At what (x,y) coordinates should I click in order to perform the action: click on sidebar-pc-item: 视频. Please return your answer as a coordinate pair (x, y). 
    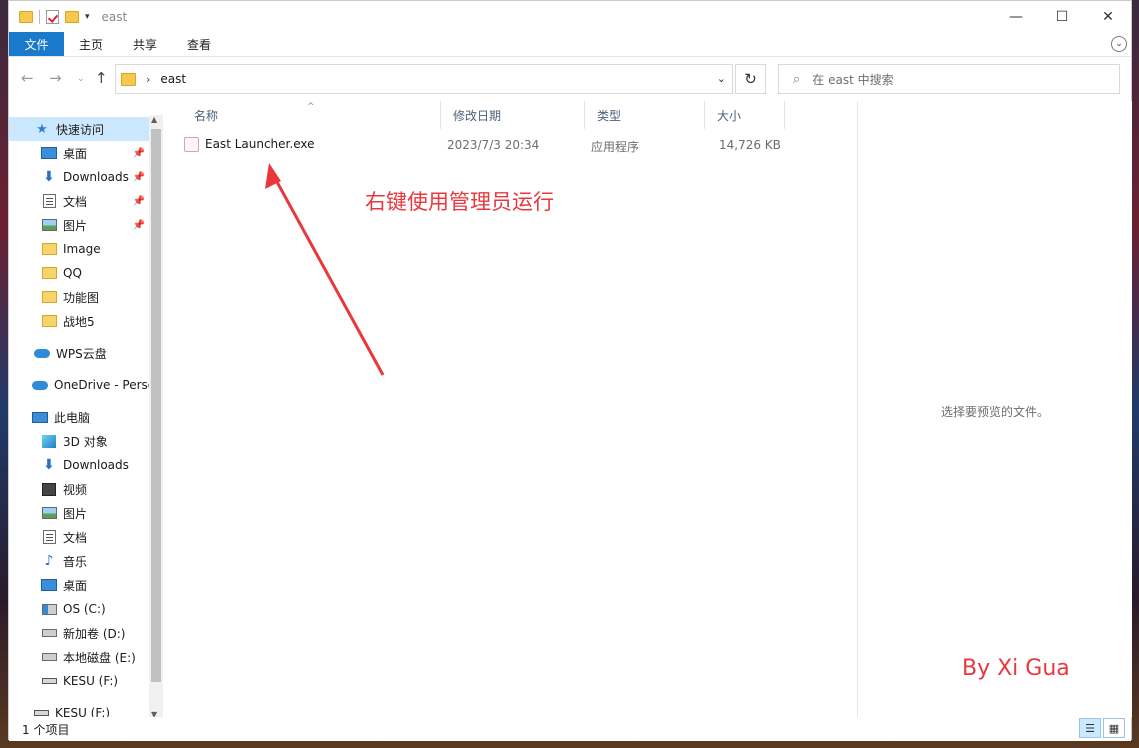
    Looking at the image, I should click on (79, 489).